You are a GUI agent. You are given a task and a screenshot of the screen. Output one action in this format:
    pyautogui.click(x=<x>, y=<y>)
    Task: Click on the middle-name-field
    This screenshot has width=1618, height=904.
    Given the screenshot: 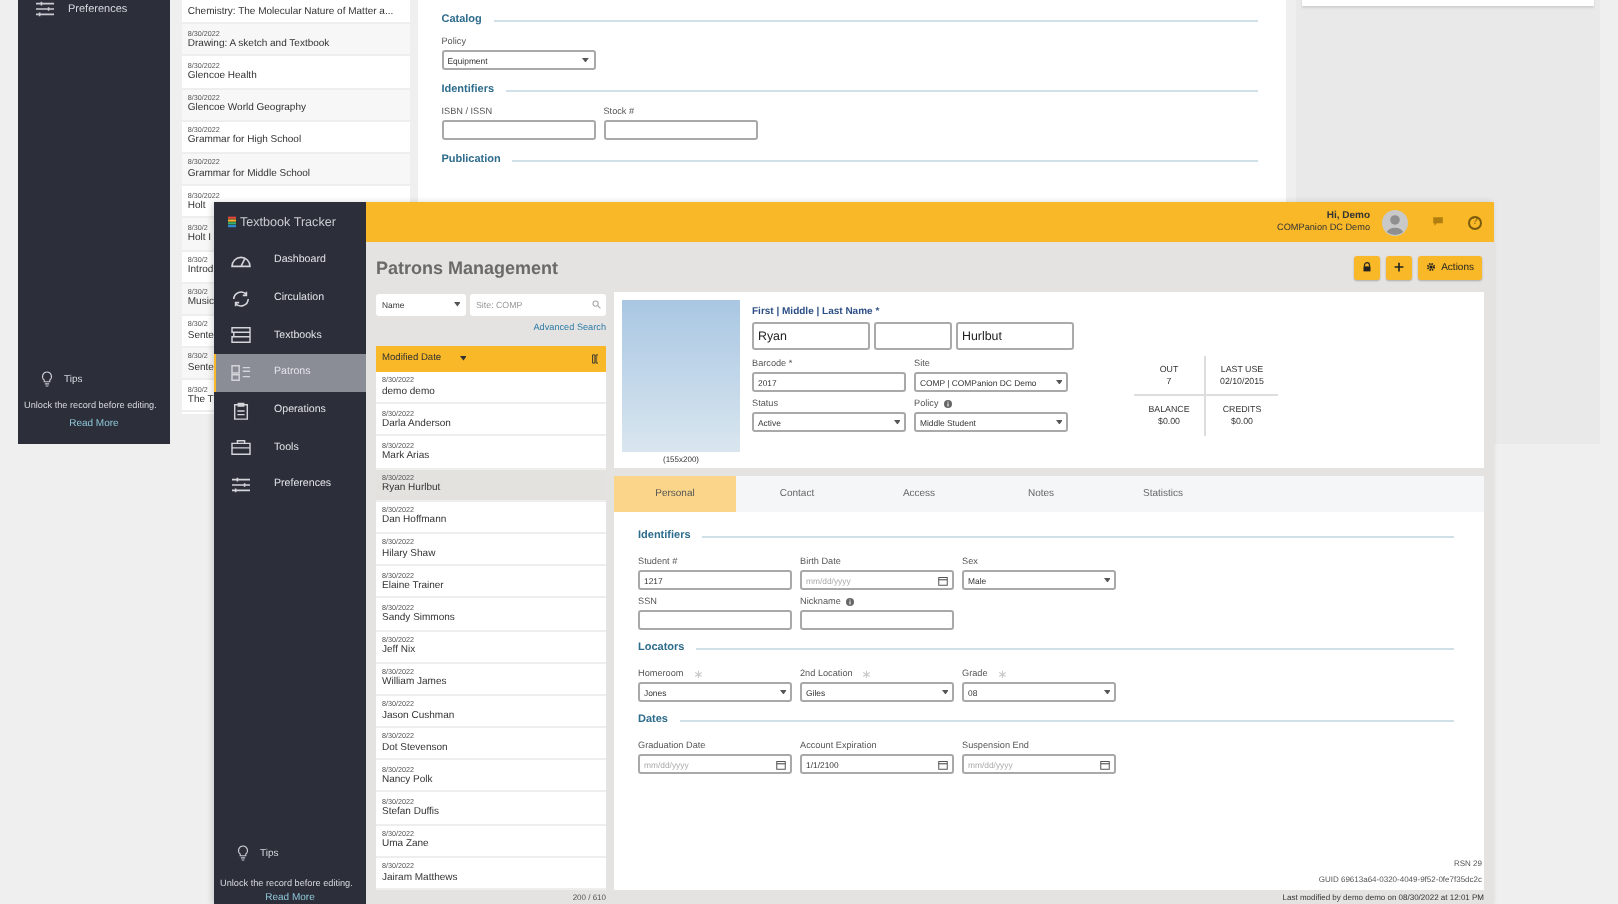 What is the action you would take?
    pyautogui.click(x=913, y=336)
    